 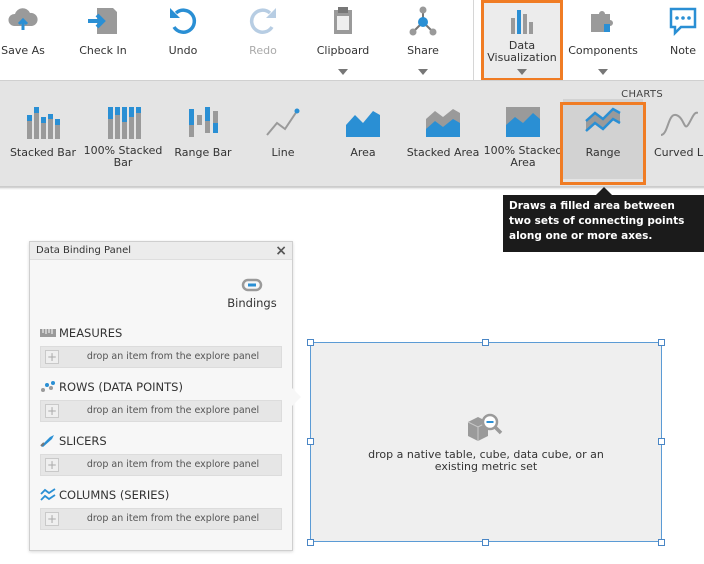 I want to click on stacked-area-chart-icon, so click(x=443, y=123).